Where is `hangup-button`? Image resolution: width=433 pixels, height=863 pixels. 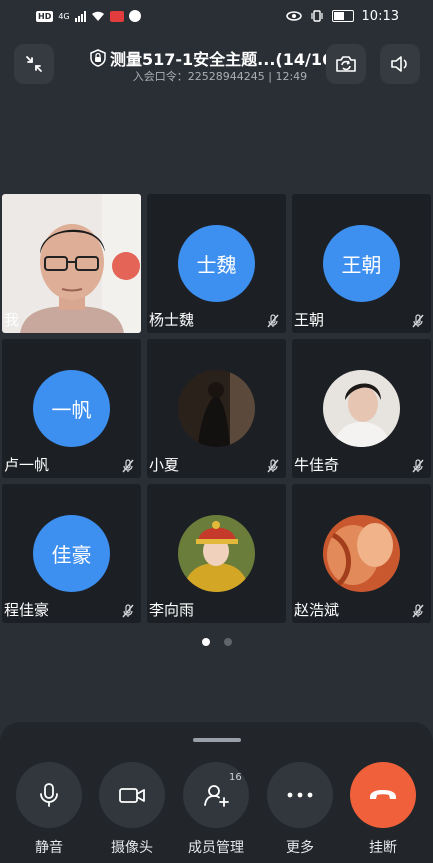
hangup-button is located at coordinates (383, 795).